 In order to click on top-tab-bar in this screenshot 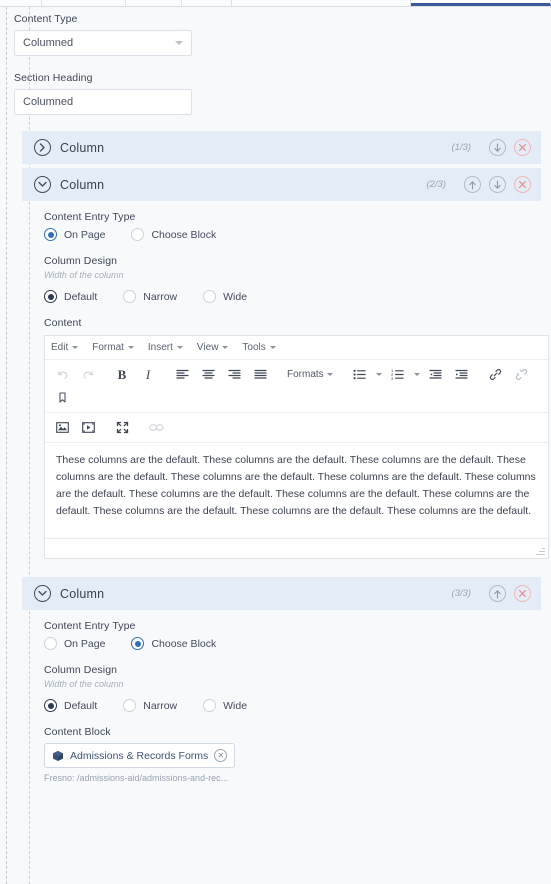, I will do `click(275, 3)`.